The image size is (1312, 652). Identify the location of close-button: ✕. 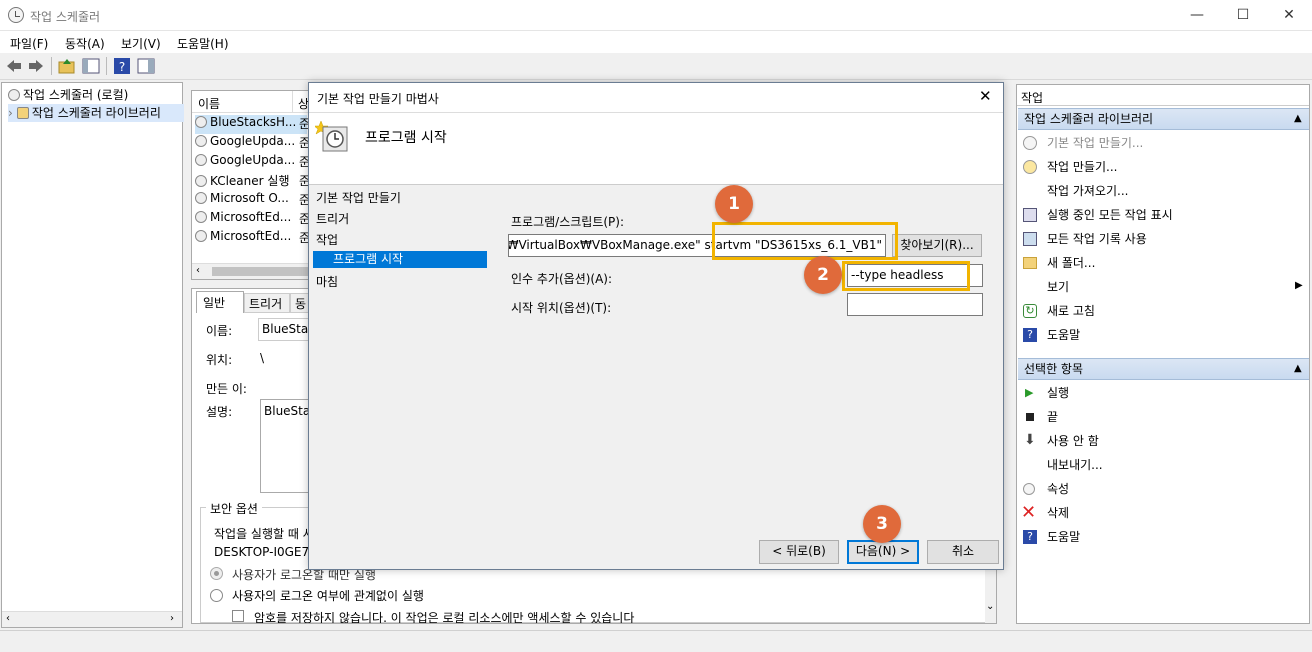
(1289, 15).